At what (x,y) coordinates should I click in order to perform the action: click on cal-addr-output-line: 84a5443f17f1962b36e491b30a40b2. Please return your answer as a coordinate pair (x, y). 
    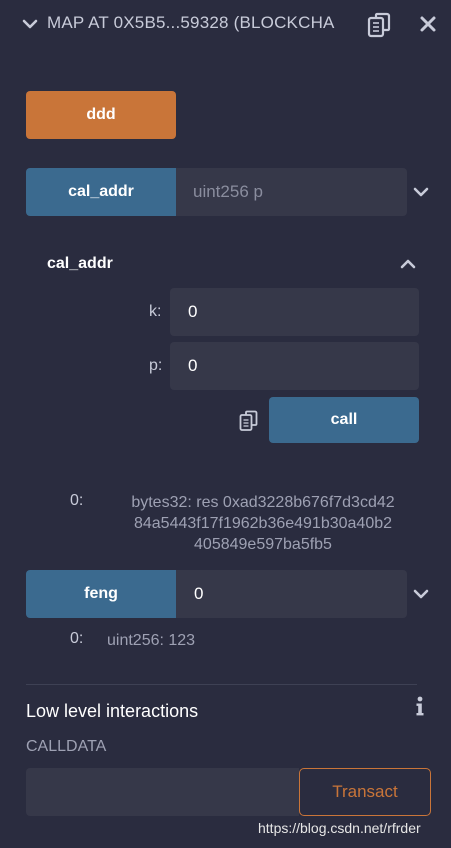
    Looking at the image, I should click on (263, 523).